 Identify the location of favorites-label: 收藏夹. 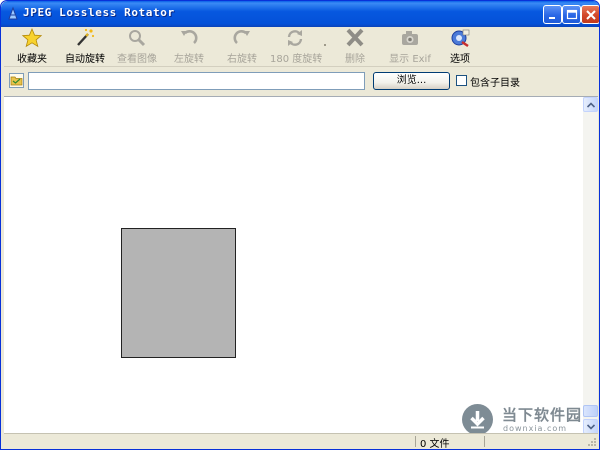
(32, 59).